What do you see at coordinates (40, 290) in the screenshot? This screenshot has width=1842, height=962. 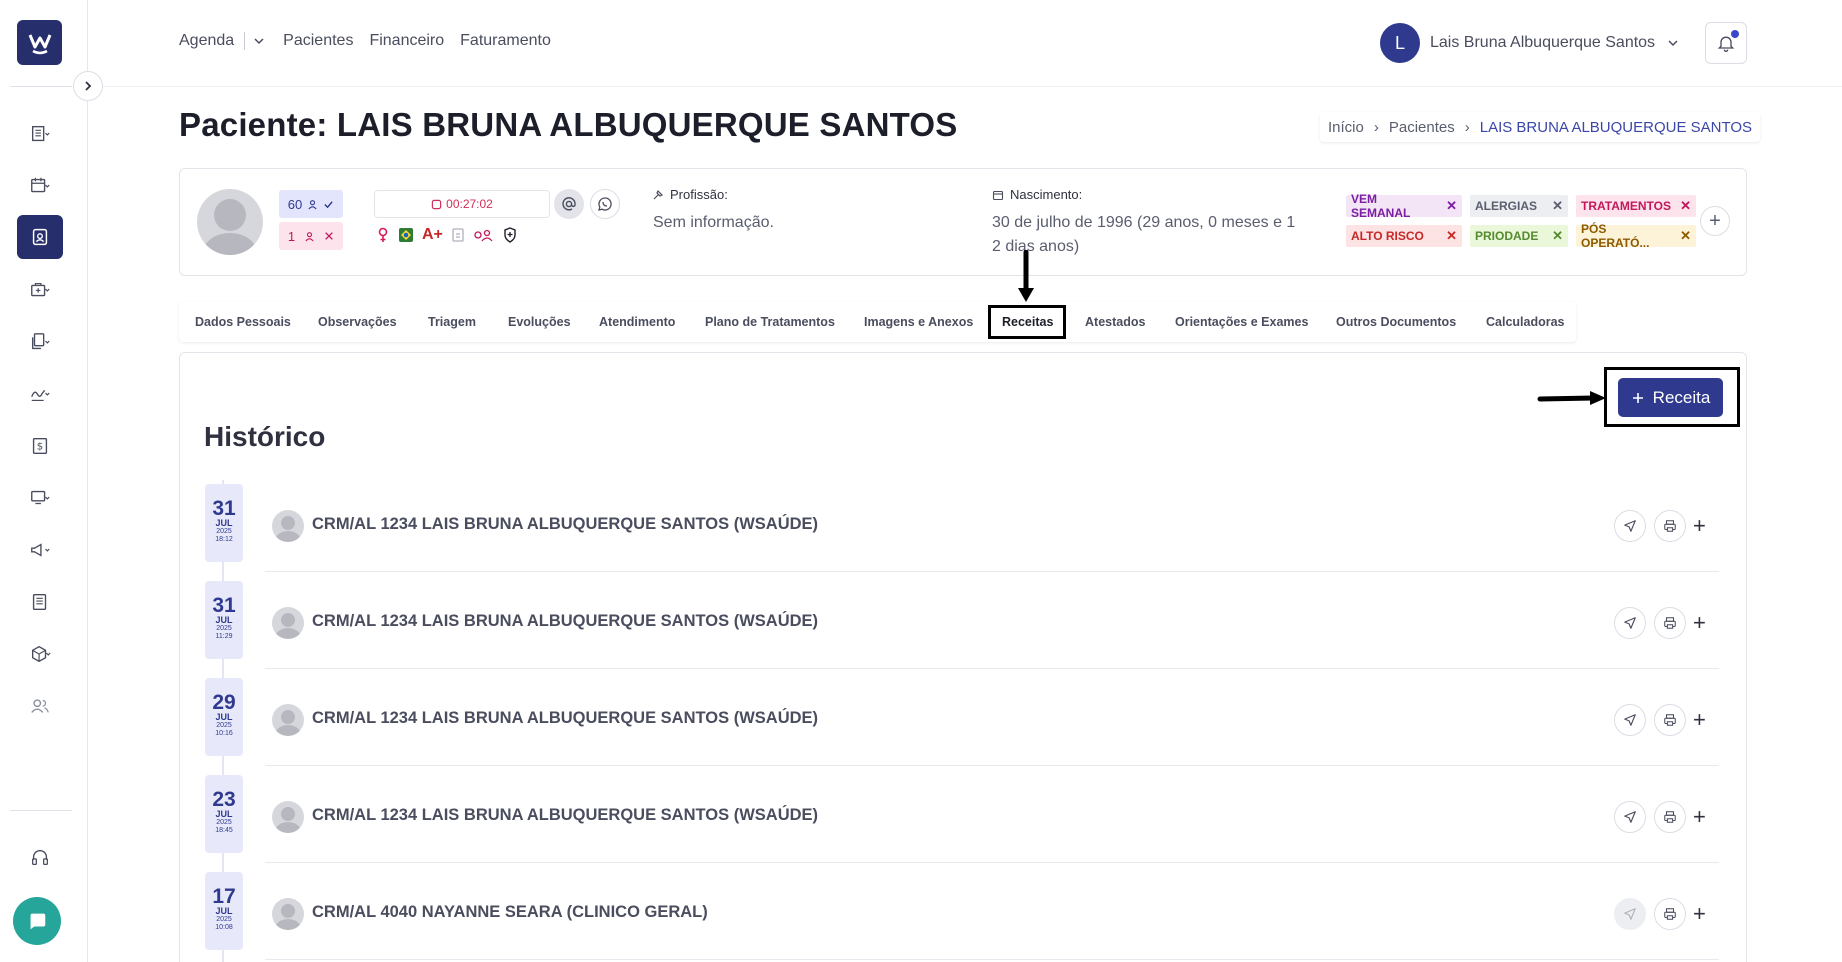 I see `sidebar-item-medical` at bounding box center [40, 290].